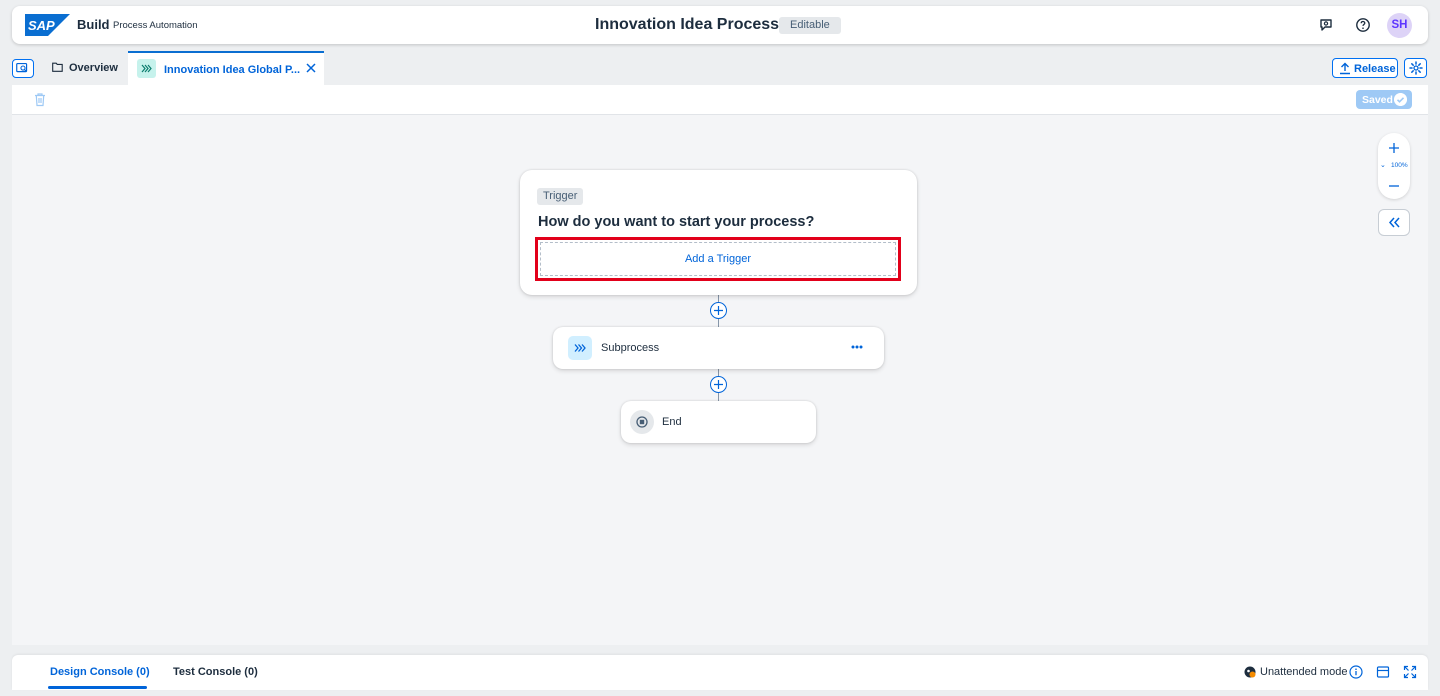 This screenshot has height=696, width=1440. Describe the element at coordinates (1356, 672) in the screenshot. I see `info-icon` at that location.